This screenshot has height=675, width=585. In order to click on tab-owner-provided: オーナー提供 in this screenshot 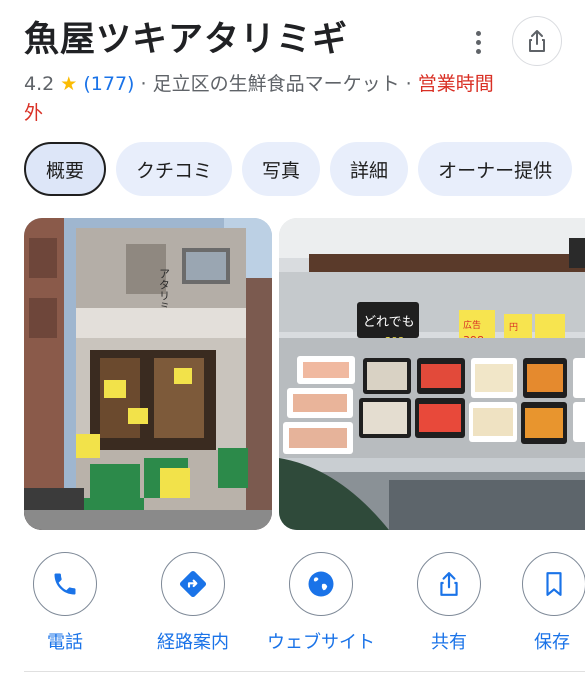, I will do `click(495, 169)`.